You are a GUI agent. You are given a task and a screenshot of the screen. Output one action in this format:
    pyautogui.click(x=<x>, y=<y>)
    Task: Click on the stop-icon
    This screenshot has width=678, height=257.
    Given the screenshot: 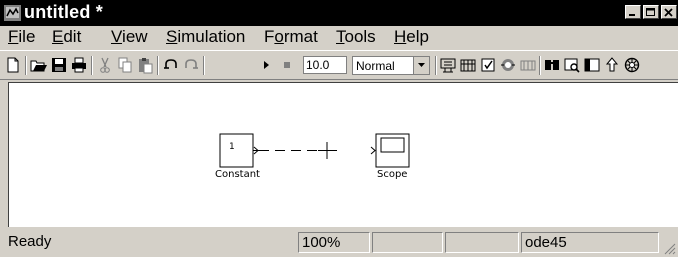 What is the action you would take?
    pyautogui.click(x=287, y=65)
    